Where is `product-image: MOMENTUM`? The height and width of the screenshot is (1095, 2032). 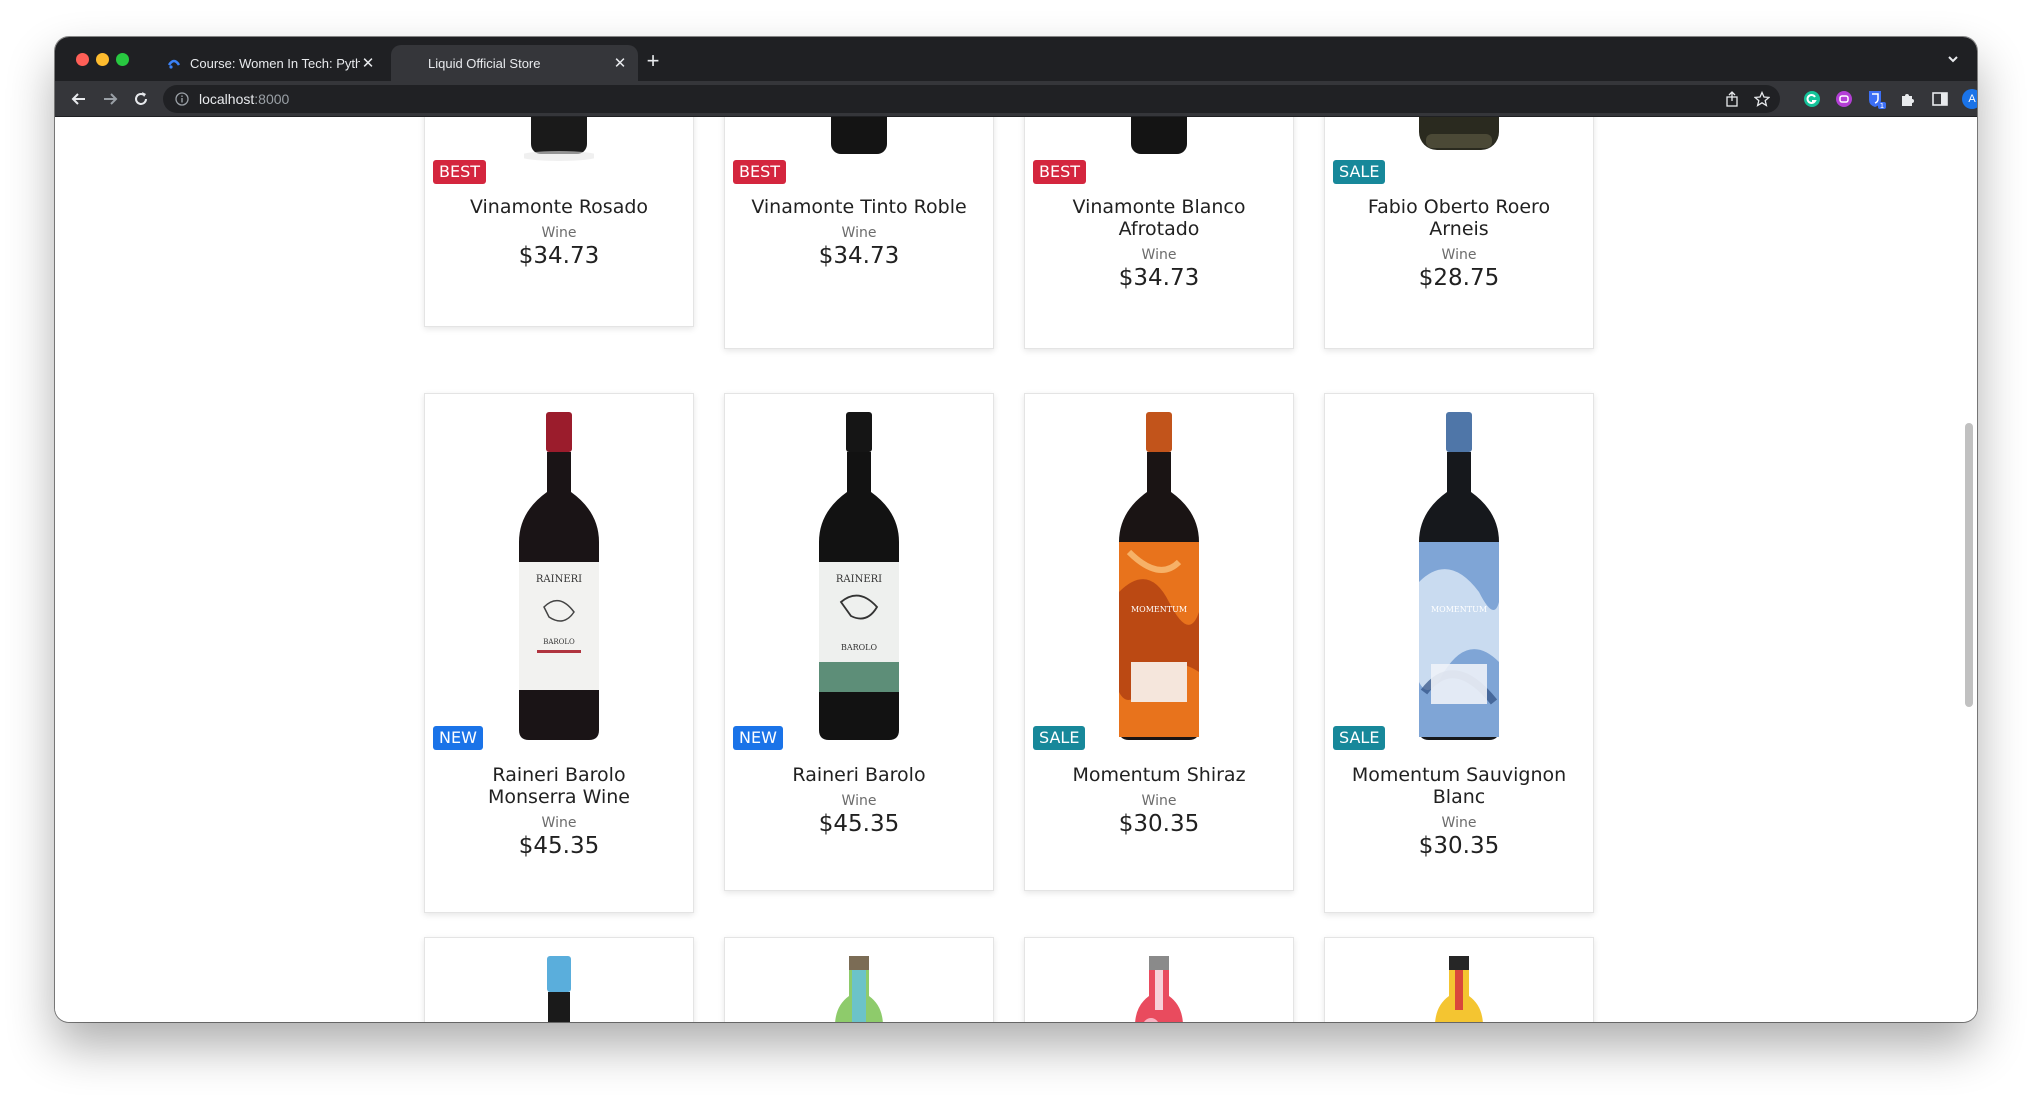 product-image: MOMENTUM is located at coordinates (1459, 577).